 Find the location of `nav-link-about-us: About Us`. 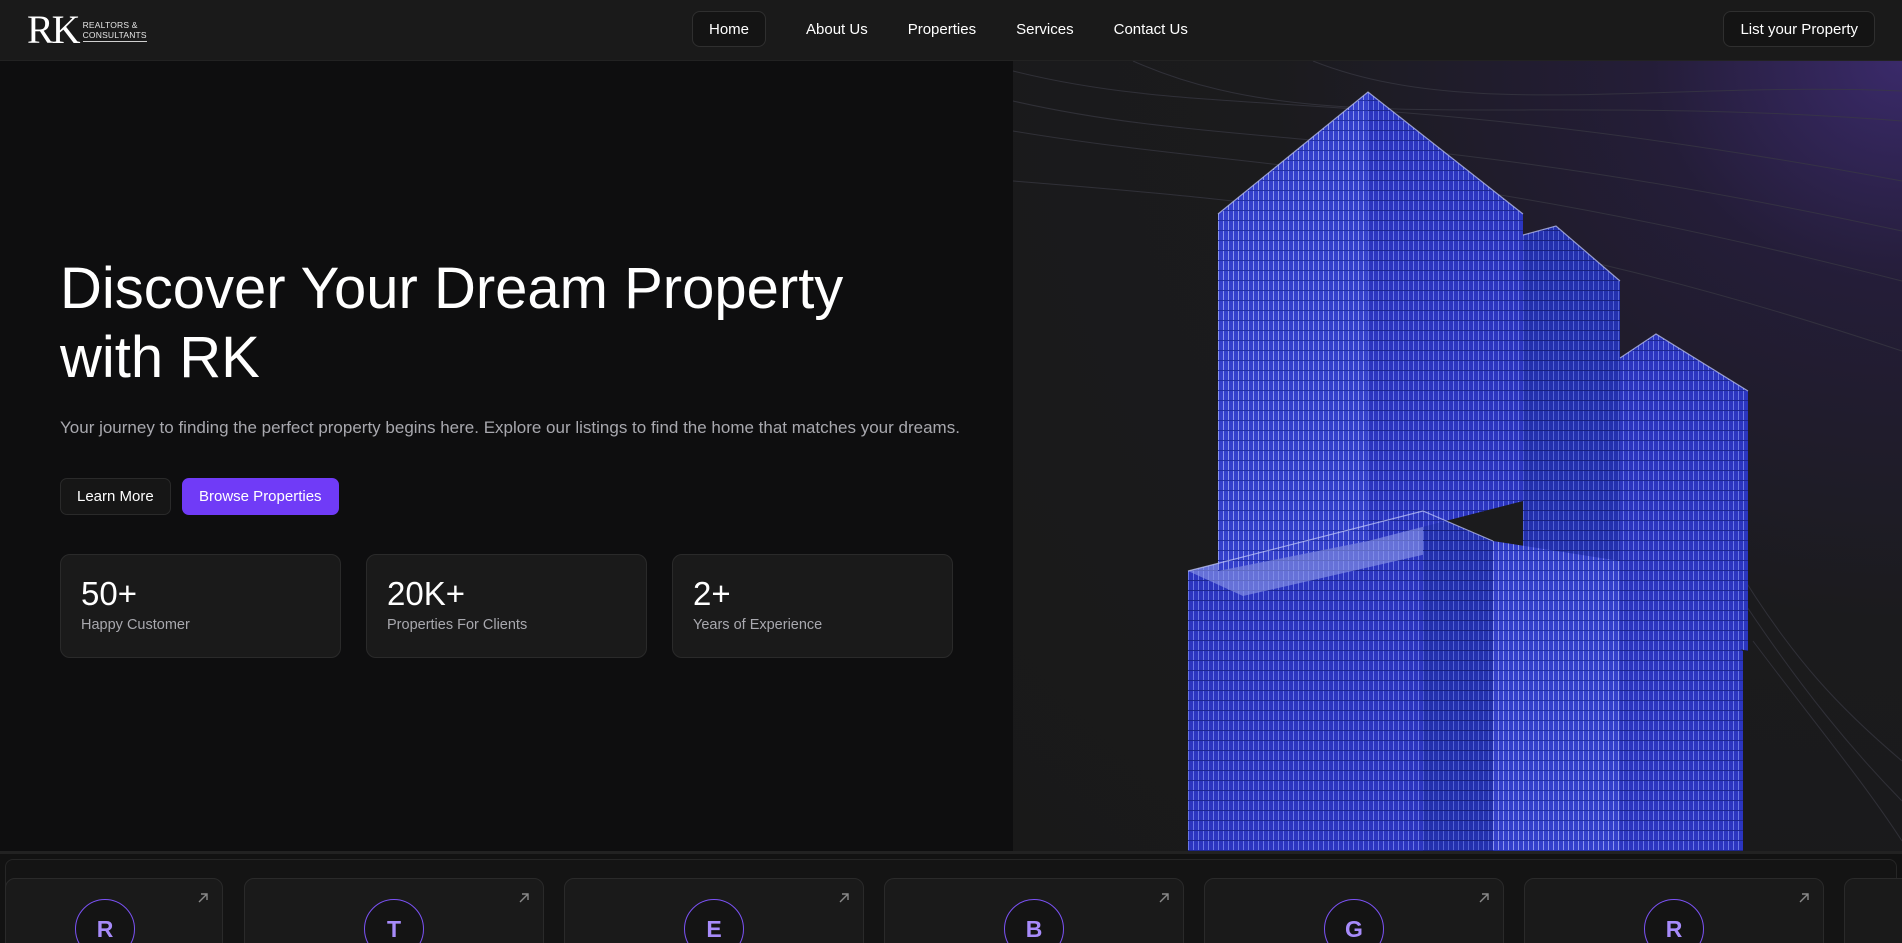

nav-link-about-us: About Us is located at coordinates (837, 29).